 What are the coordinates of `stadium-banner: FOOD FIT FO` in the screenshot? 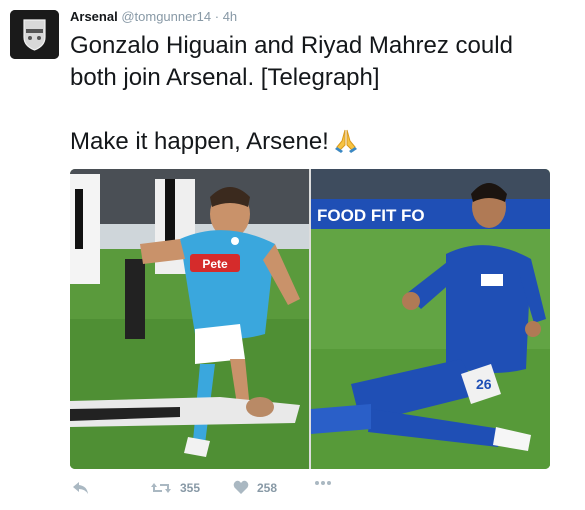 It's located at (371, 215).